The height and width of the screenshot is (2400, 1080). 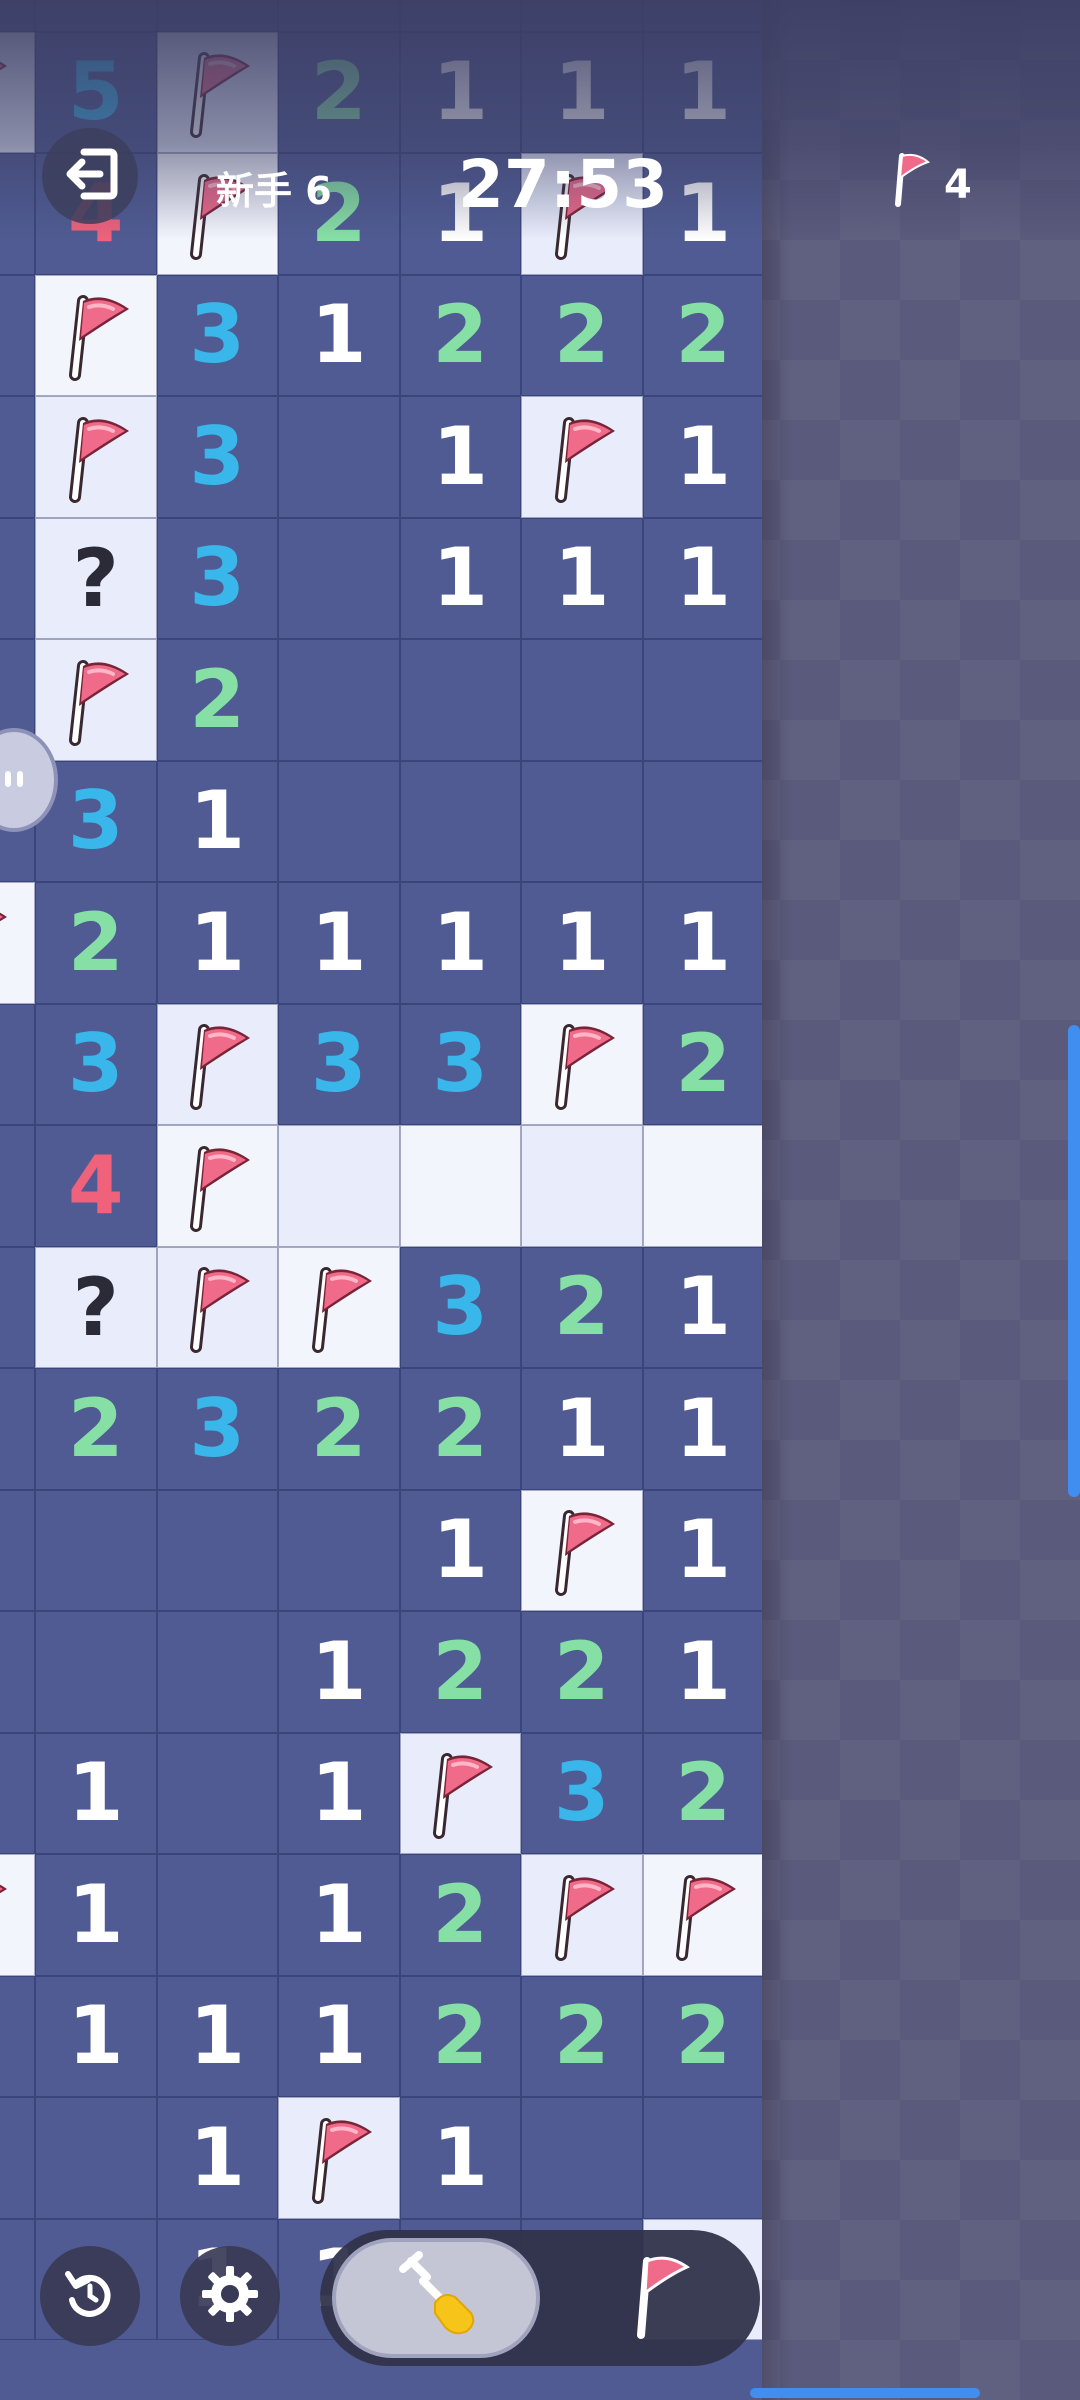 What do you see at coordinates (1074, 1261) in the screenshot?
I see `scroll-indicator` at bounding box center [1074, 1261].